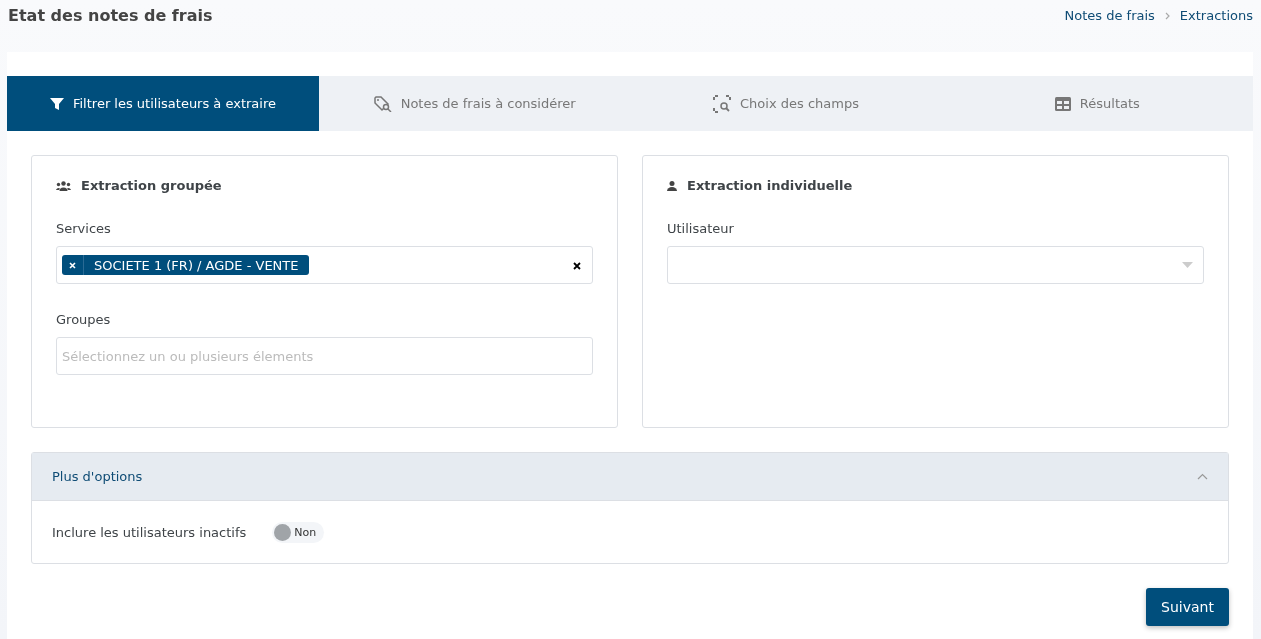 This screenshot has height=639, width=1261. What do you see at coordinates (722, 103) in the screenshot?
I see `select-search-icon` at bounding box center [722, 103].